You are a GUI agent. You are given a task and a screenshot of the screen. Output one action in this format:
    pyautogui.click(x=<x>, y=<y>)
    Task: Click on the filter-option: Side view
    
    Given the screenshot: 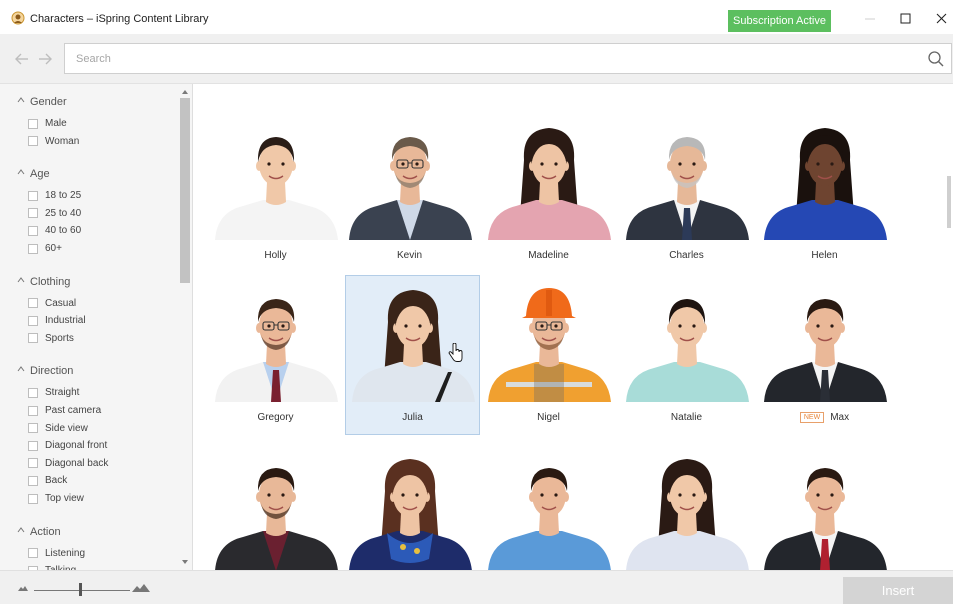 What is the action you would take?
    pyautogui.click(x=58, y=428)
    